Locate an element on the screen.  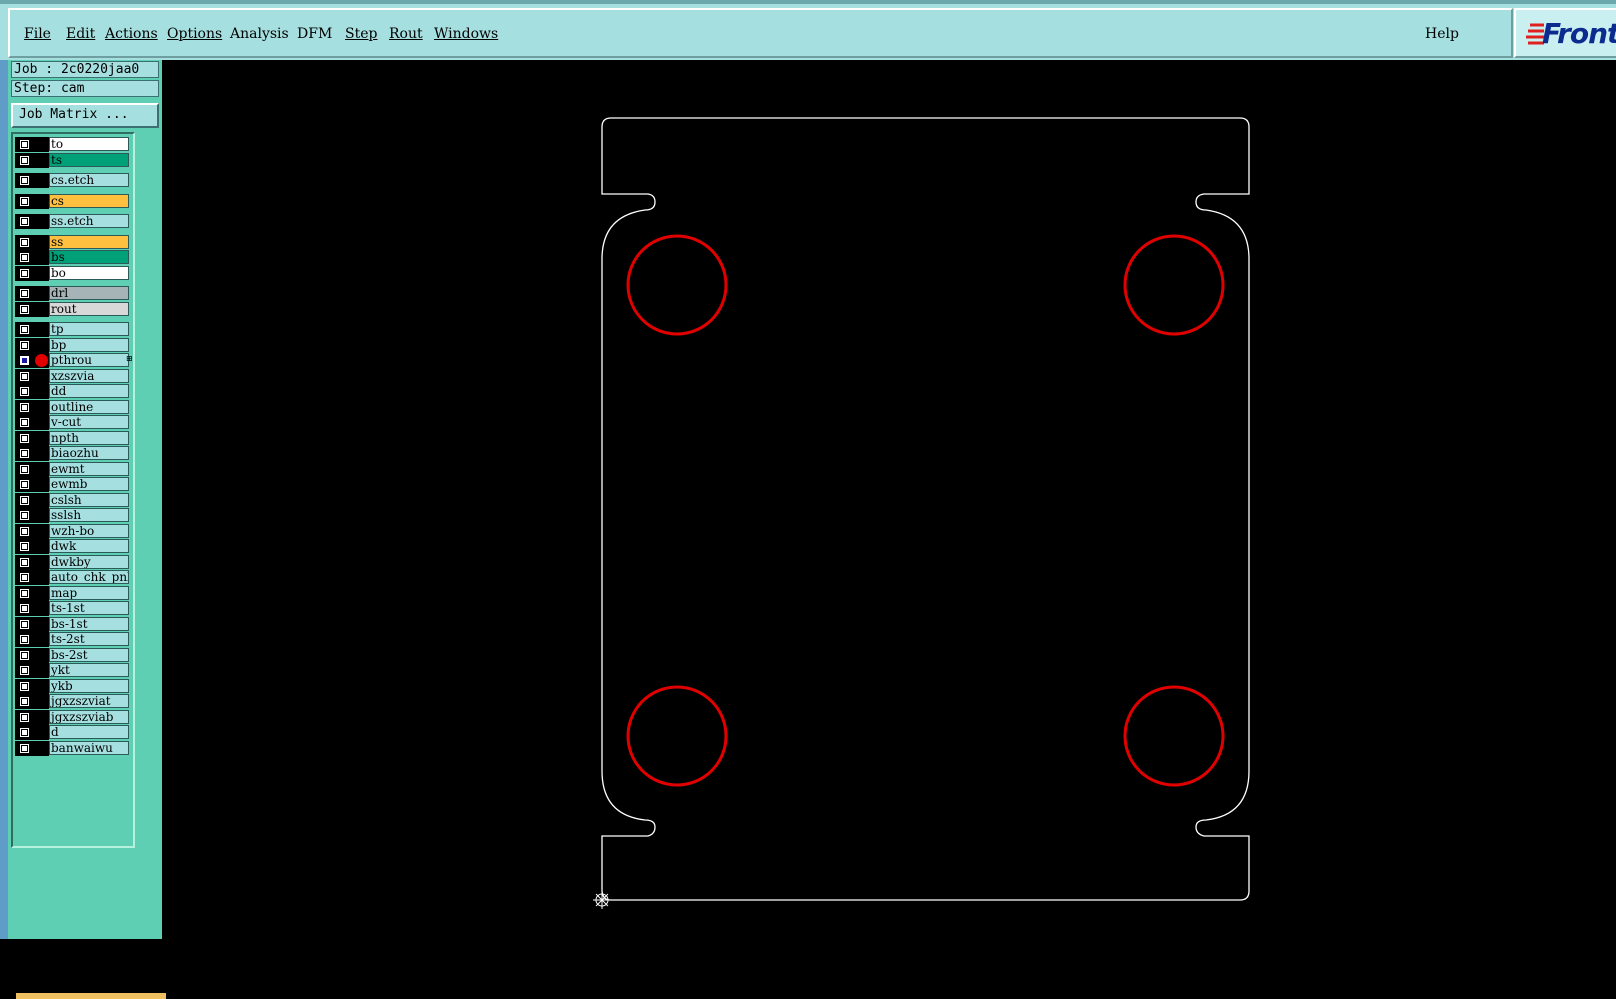
layer-name: auto_chk_pnl is located at coordinates (89, 577).